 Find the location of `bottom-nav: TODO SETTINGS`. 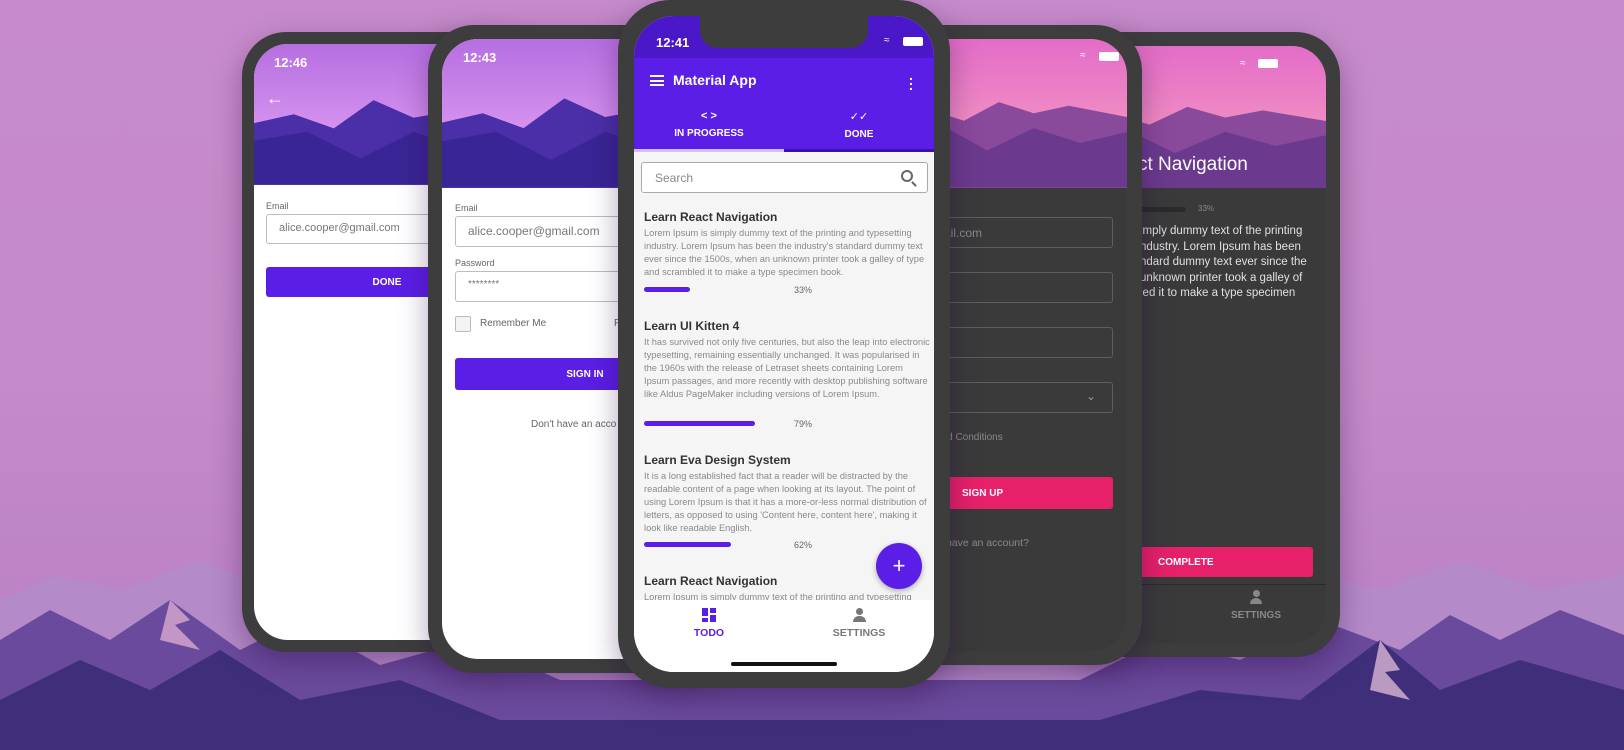

bottom-nav: TODO SETTINGS is located at coordinates (784, 636).